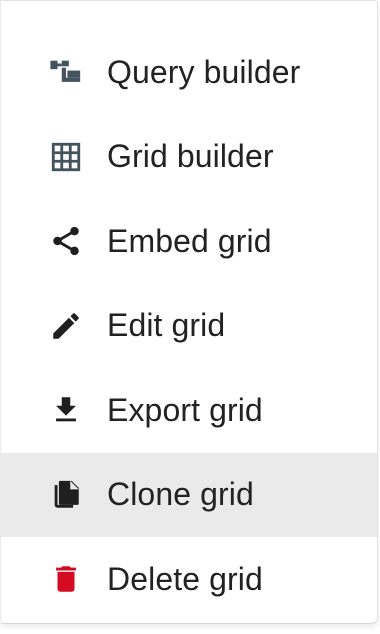 This screenshot has width=380, height=634. Describe the element at coordinates (66, 410) in the screenshot. I see `download-icon` at that location.